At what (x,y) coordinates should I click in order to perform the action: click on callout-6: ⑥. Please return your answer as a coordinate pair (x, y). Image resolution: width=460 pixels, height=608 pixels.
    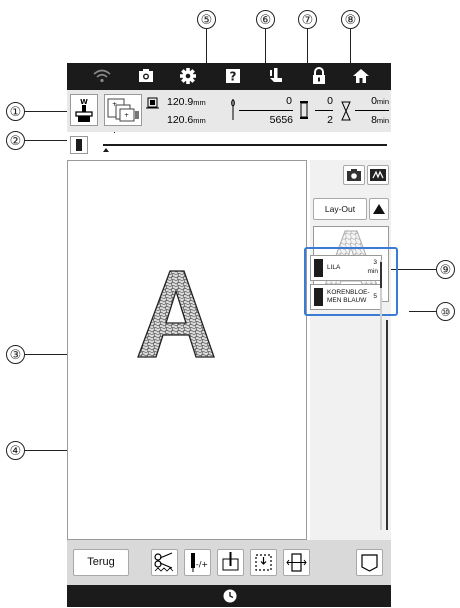
    Looking at the image, I should click on (265, 19).